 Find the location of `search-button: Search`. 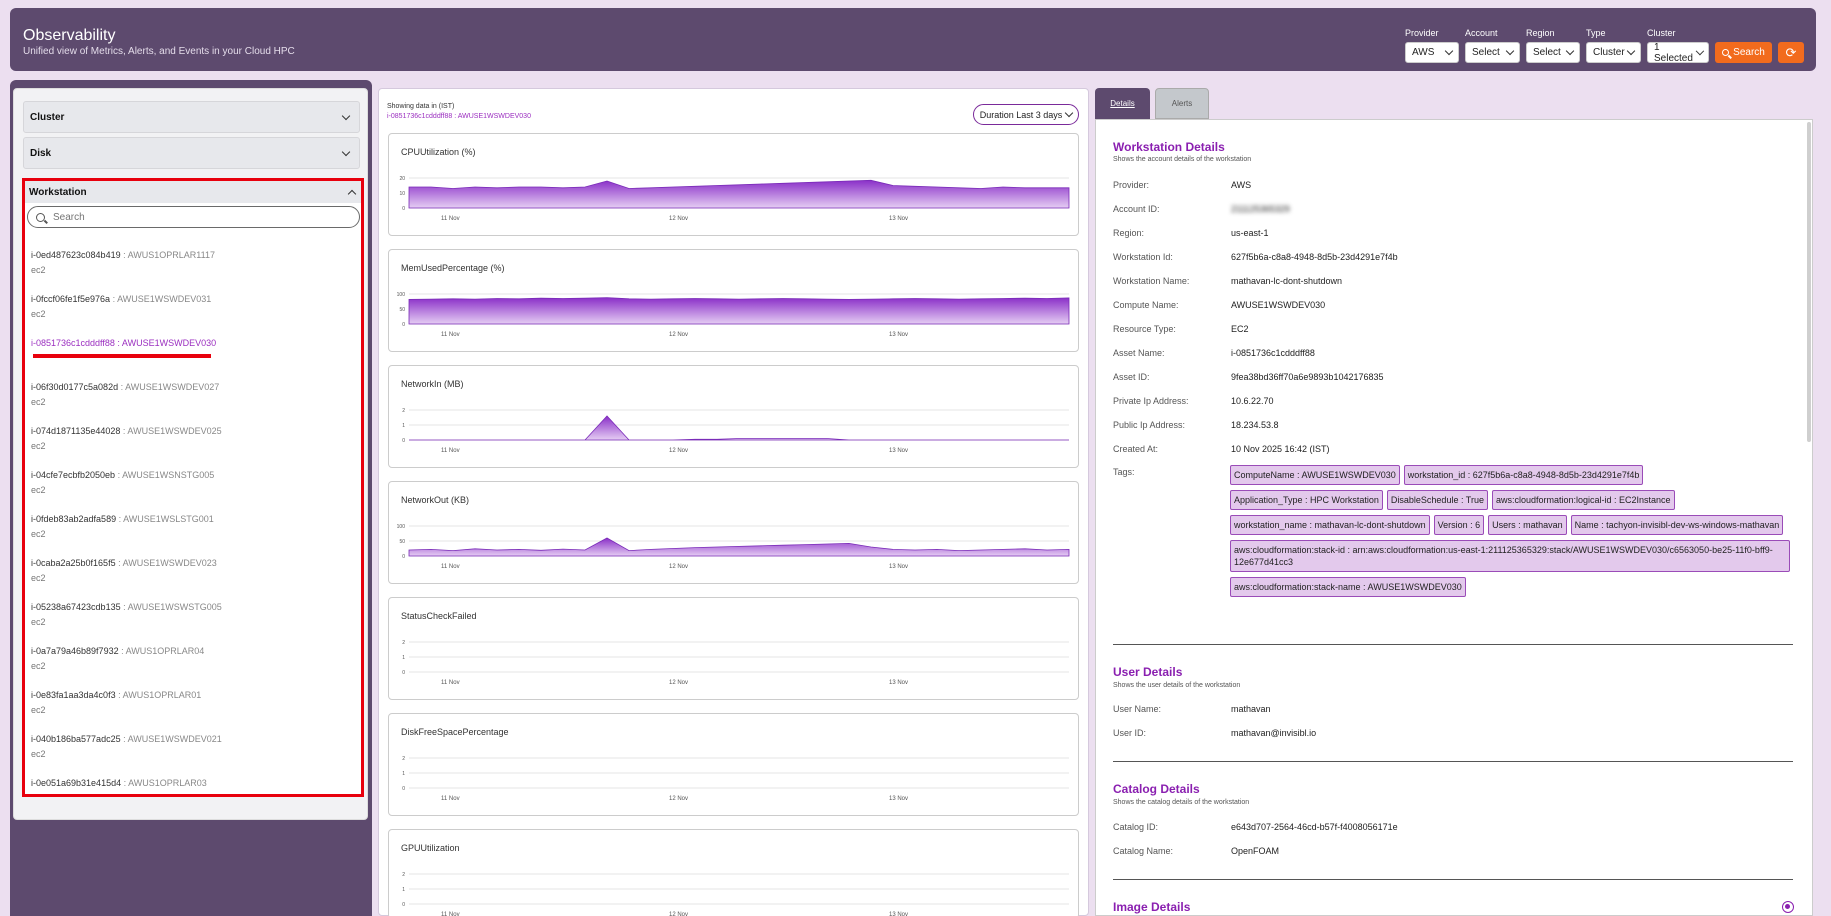

search-button: Search is located at coordinates (1743, 52).